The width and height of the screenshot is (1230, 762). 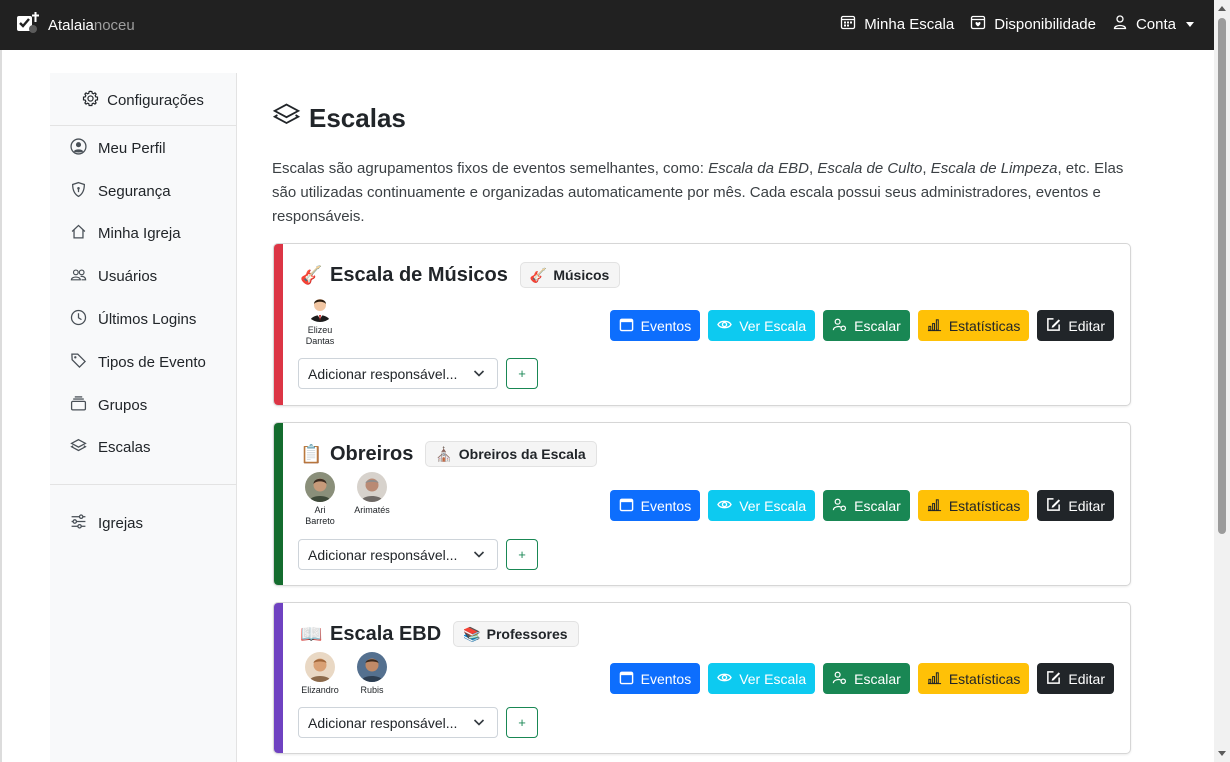 I want to click on members-list: Elizeu Dantas, so click(x=320, y=319).